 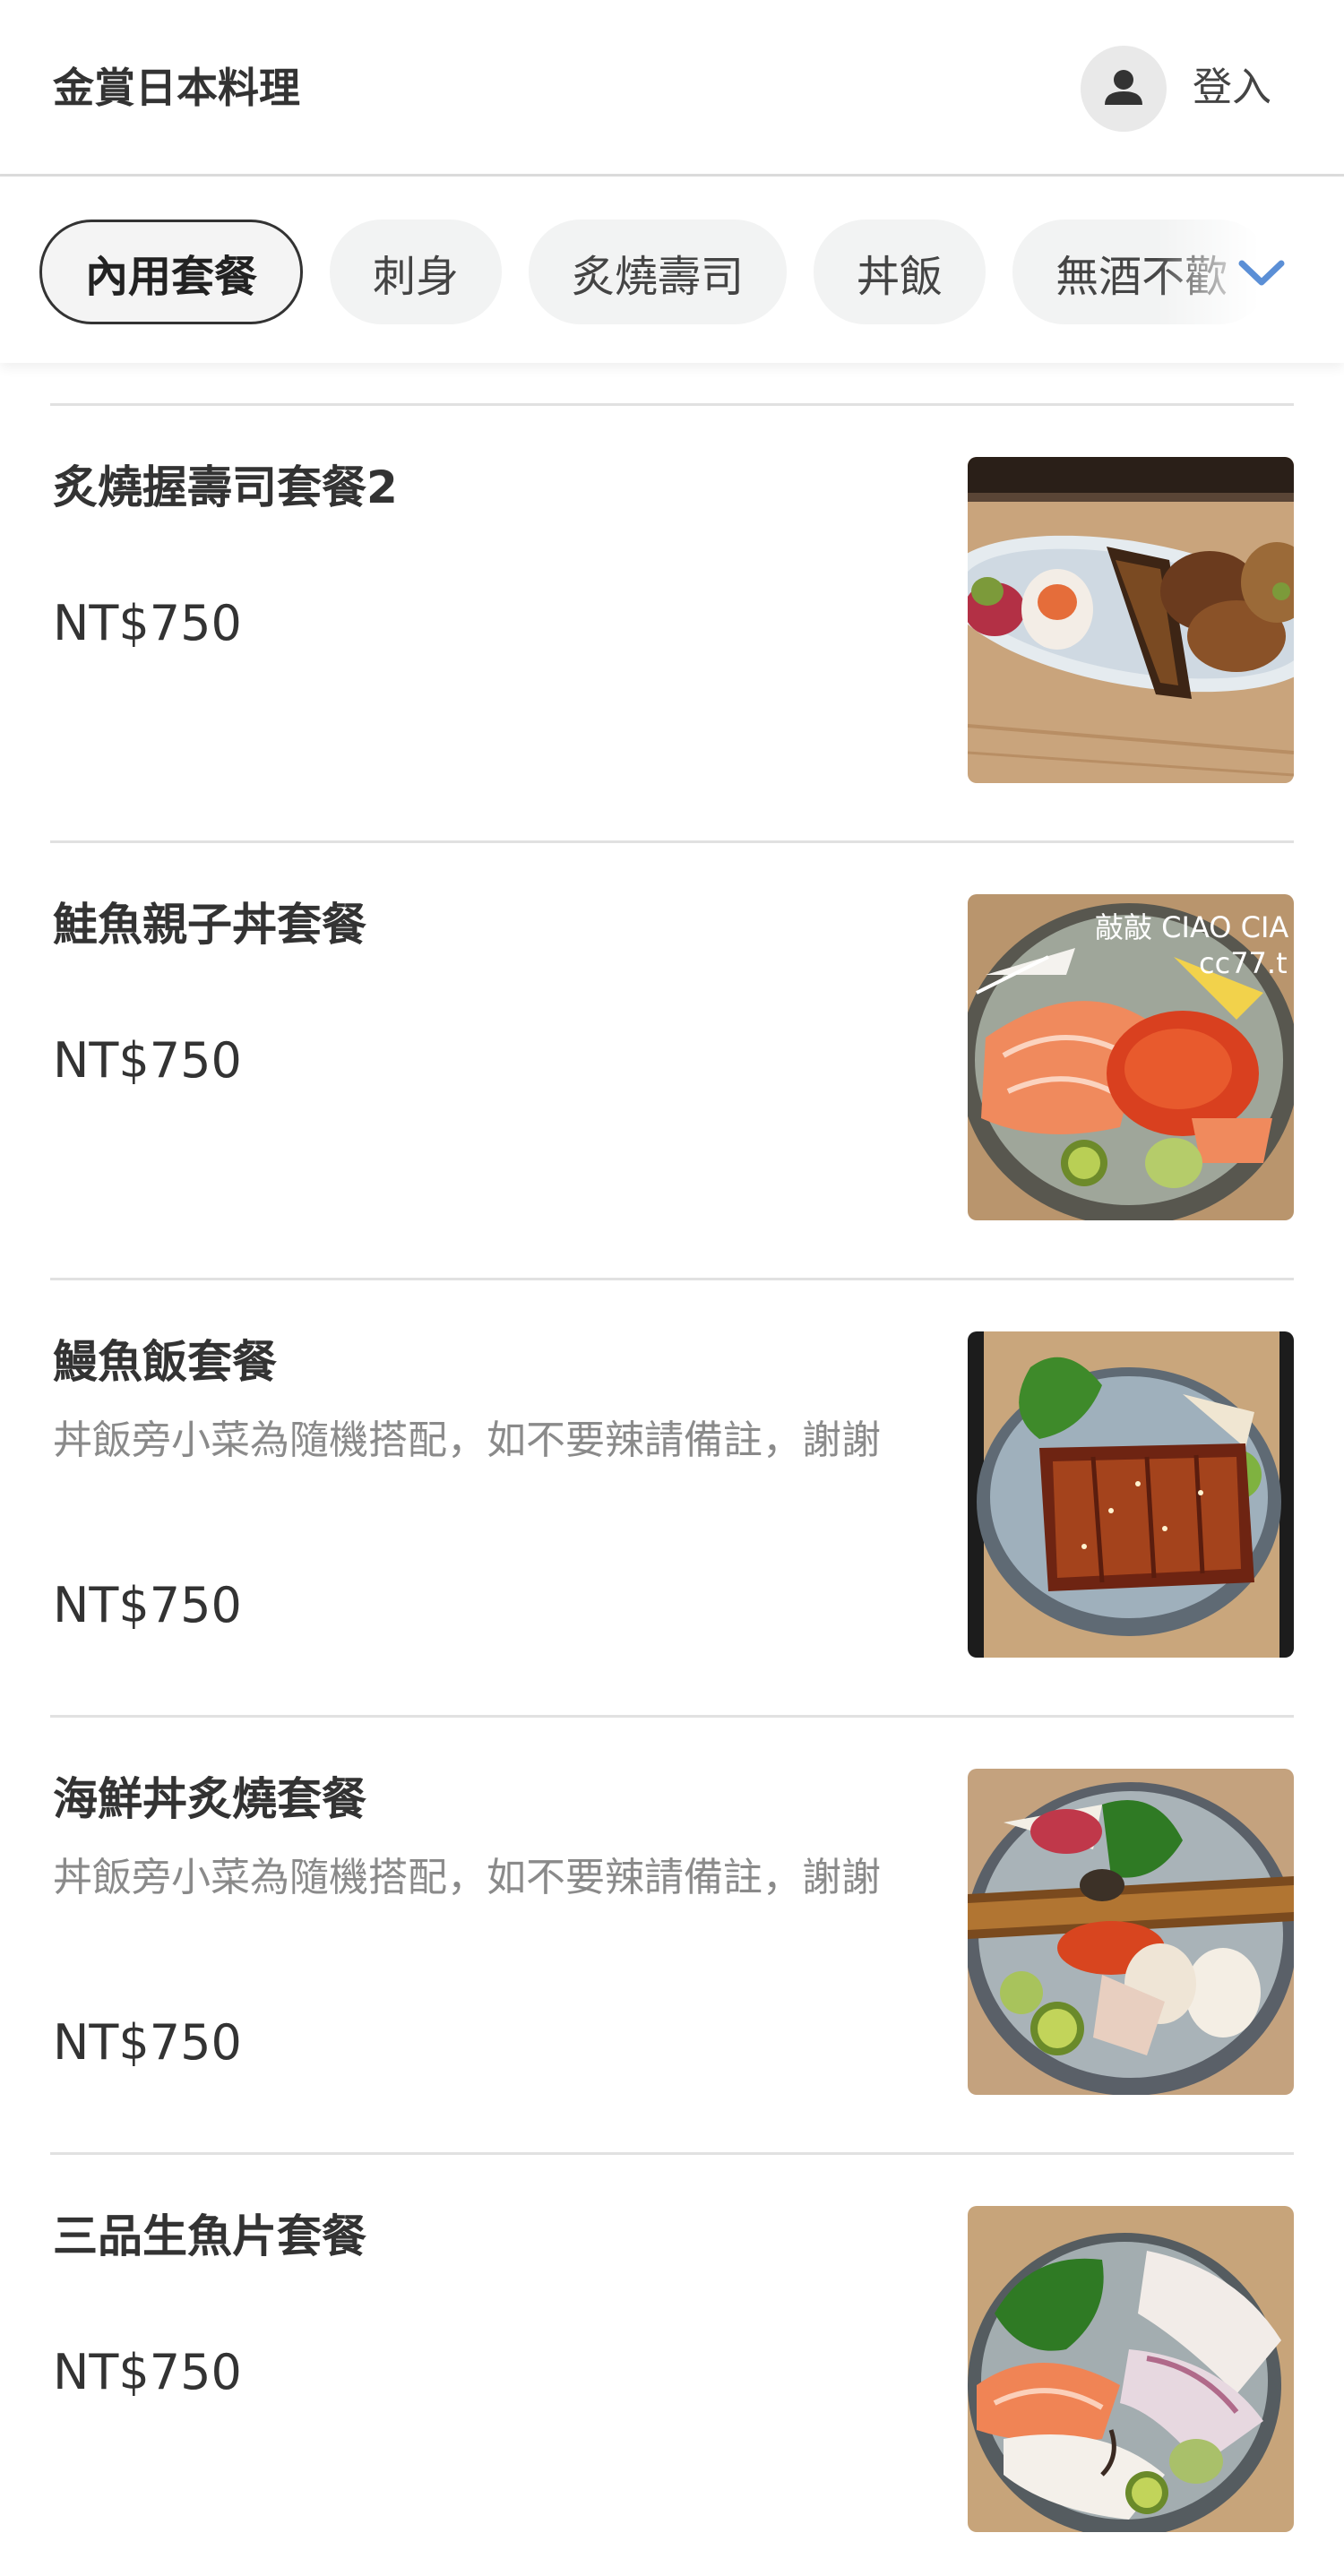 I want to click on item-name: 海鮮丼炙燒套餐, so click(x=210, y=1799).